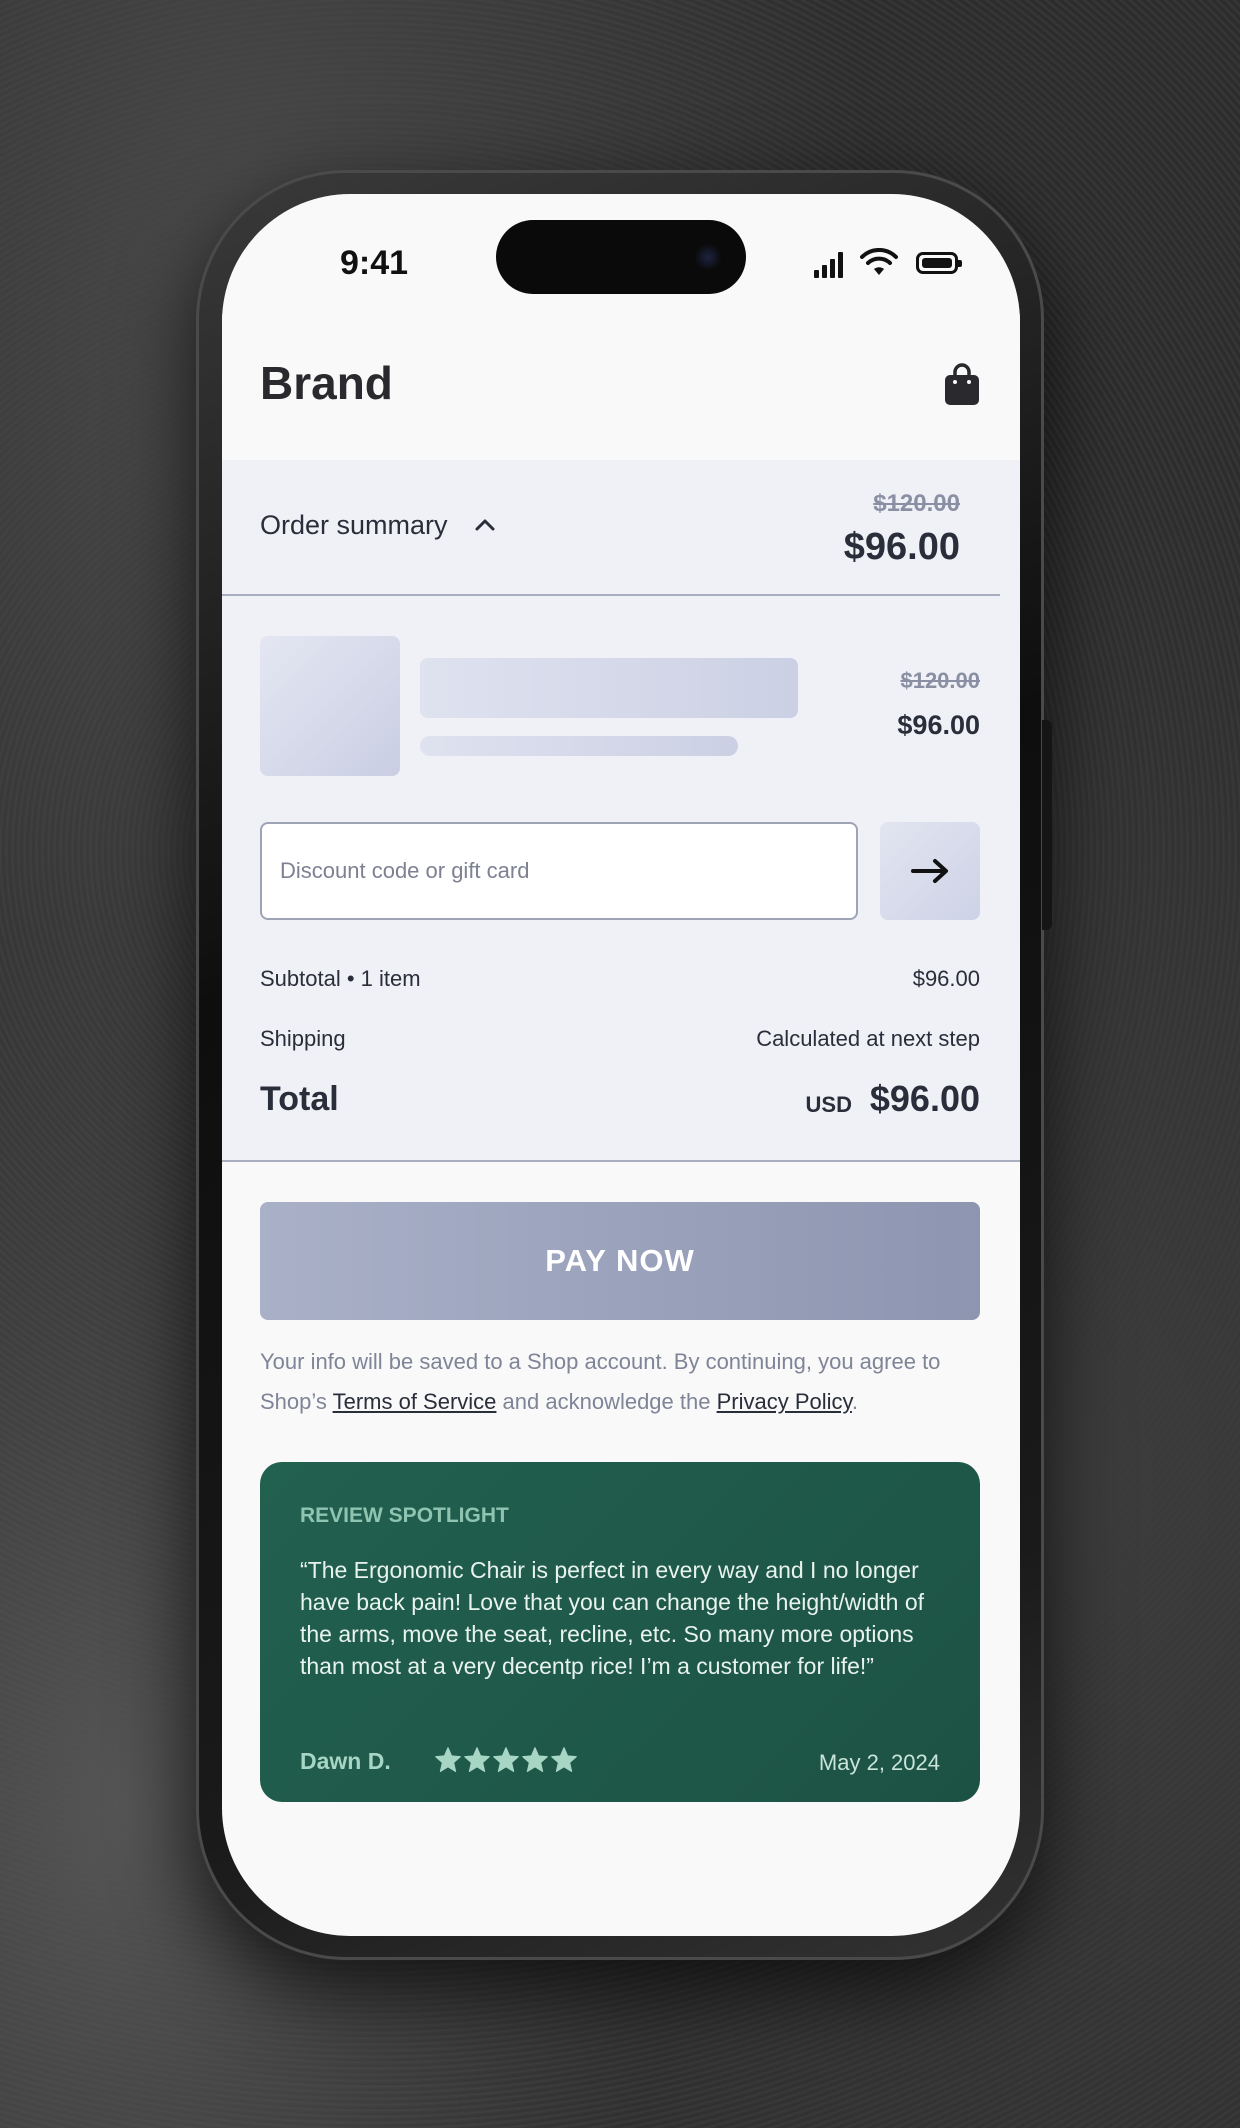  I want to click on shipping-label: Shipping, so click(303, 1038).